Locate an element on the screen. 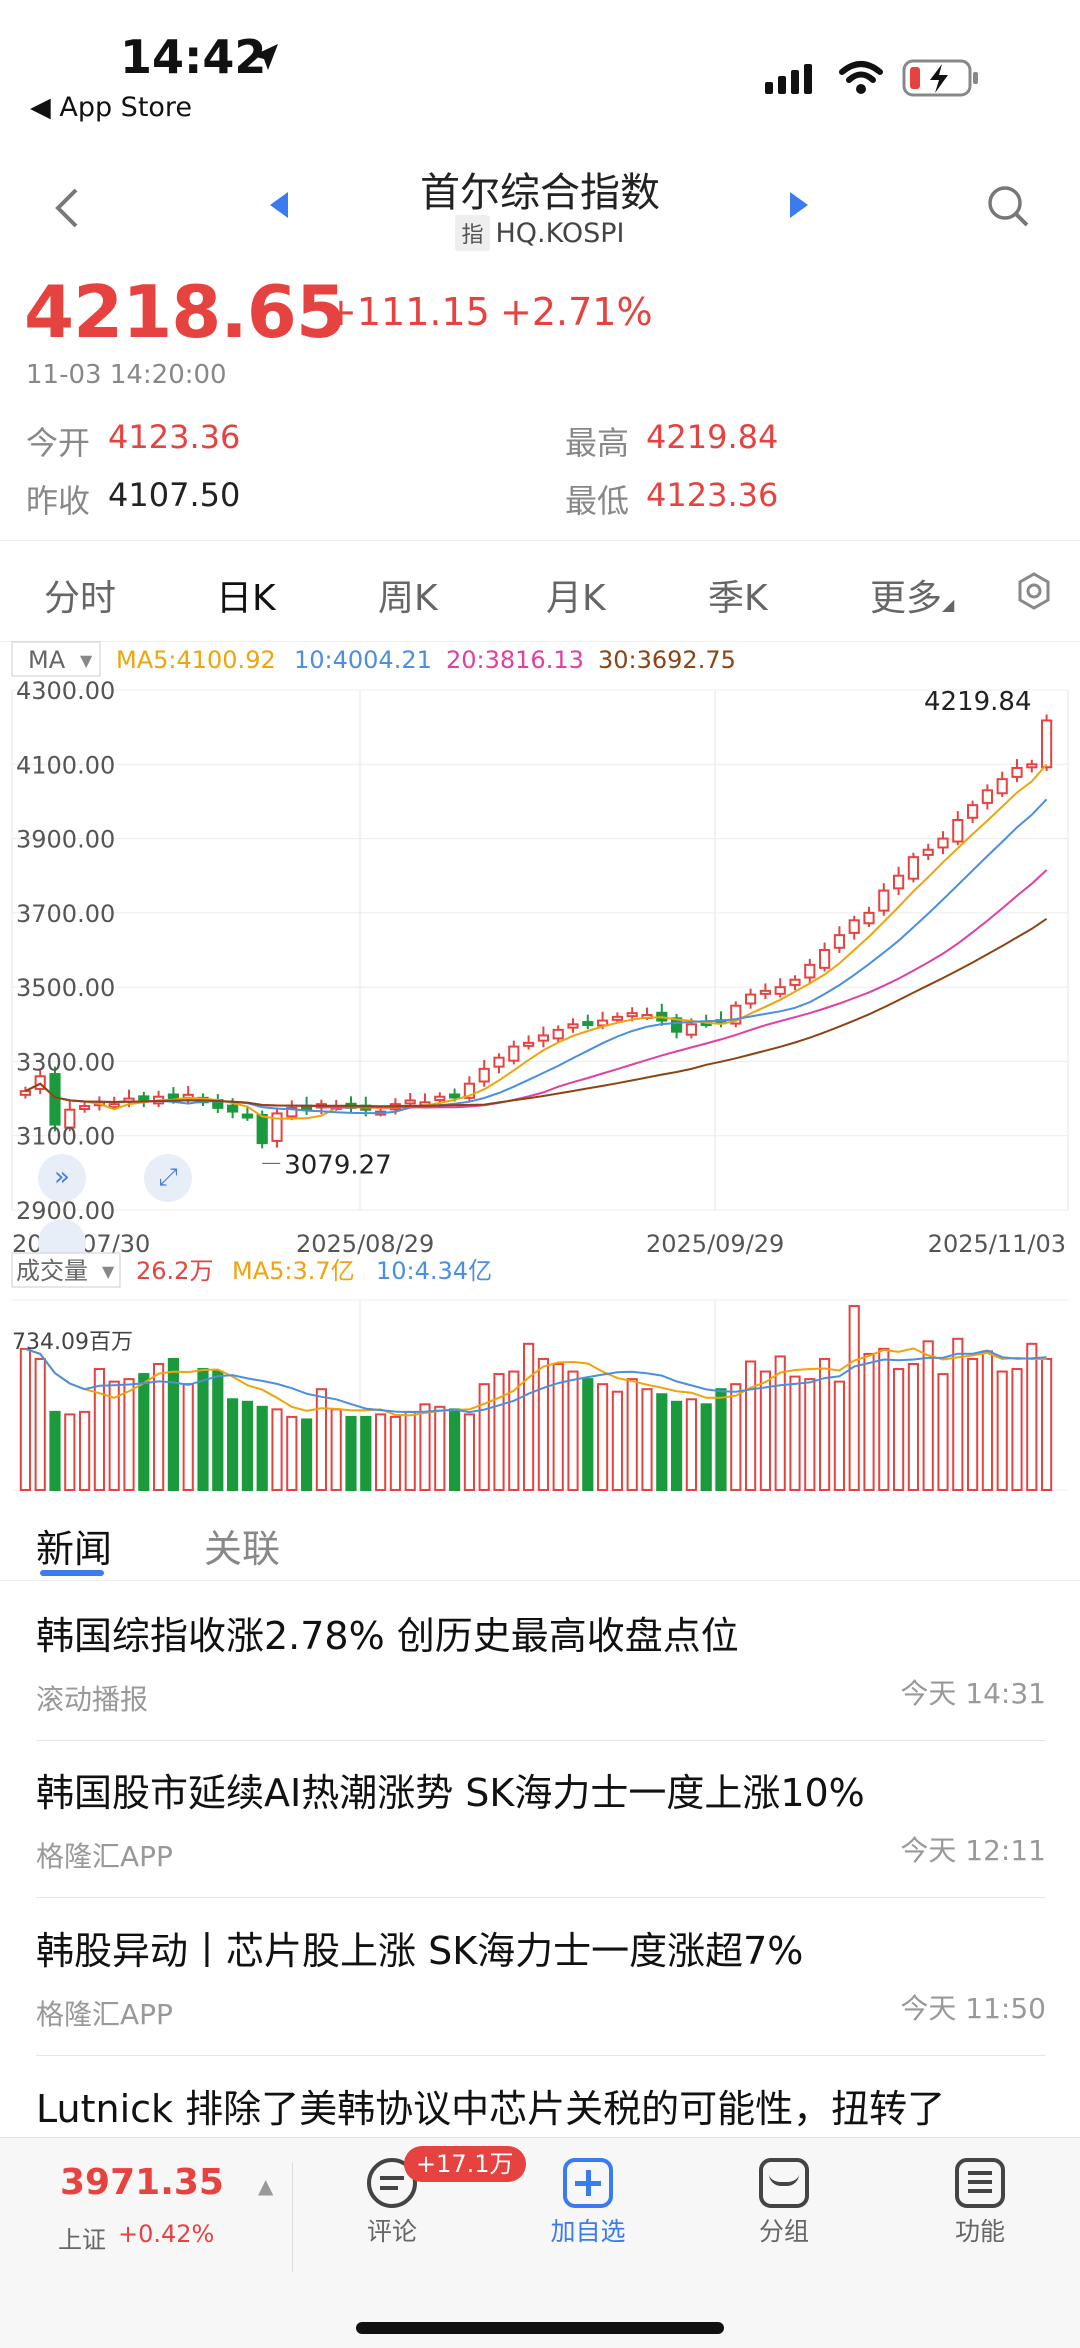  news-item: 韩股异动丨芯片股上涨 SK海力士一度涨超7% 格隆汇APP 今天 11:50 is located at coordinates (541, 1988).